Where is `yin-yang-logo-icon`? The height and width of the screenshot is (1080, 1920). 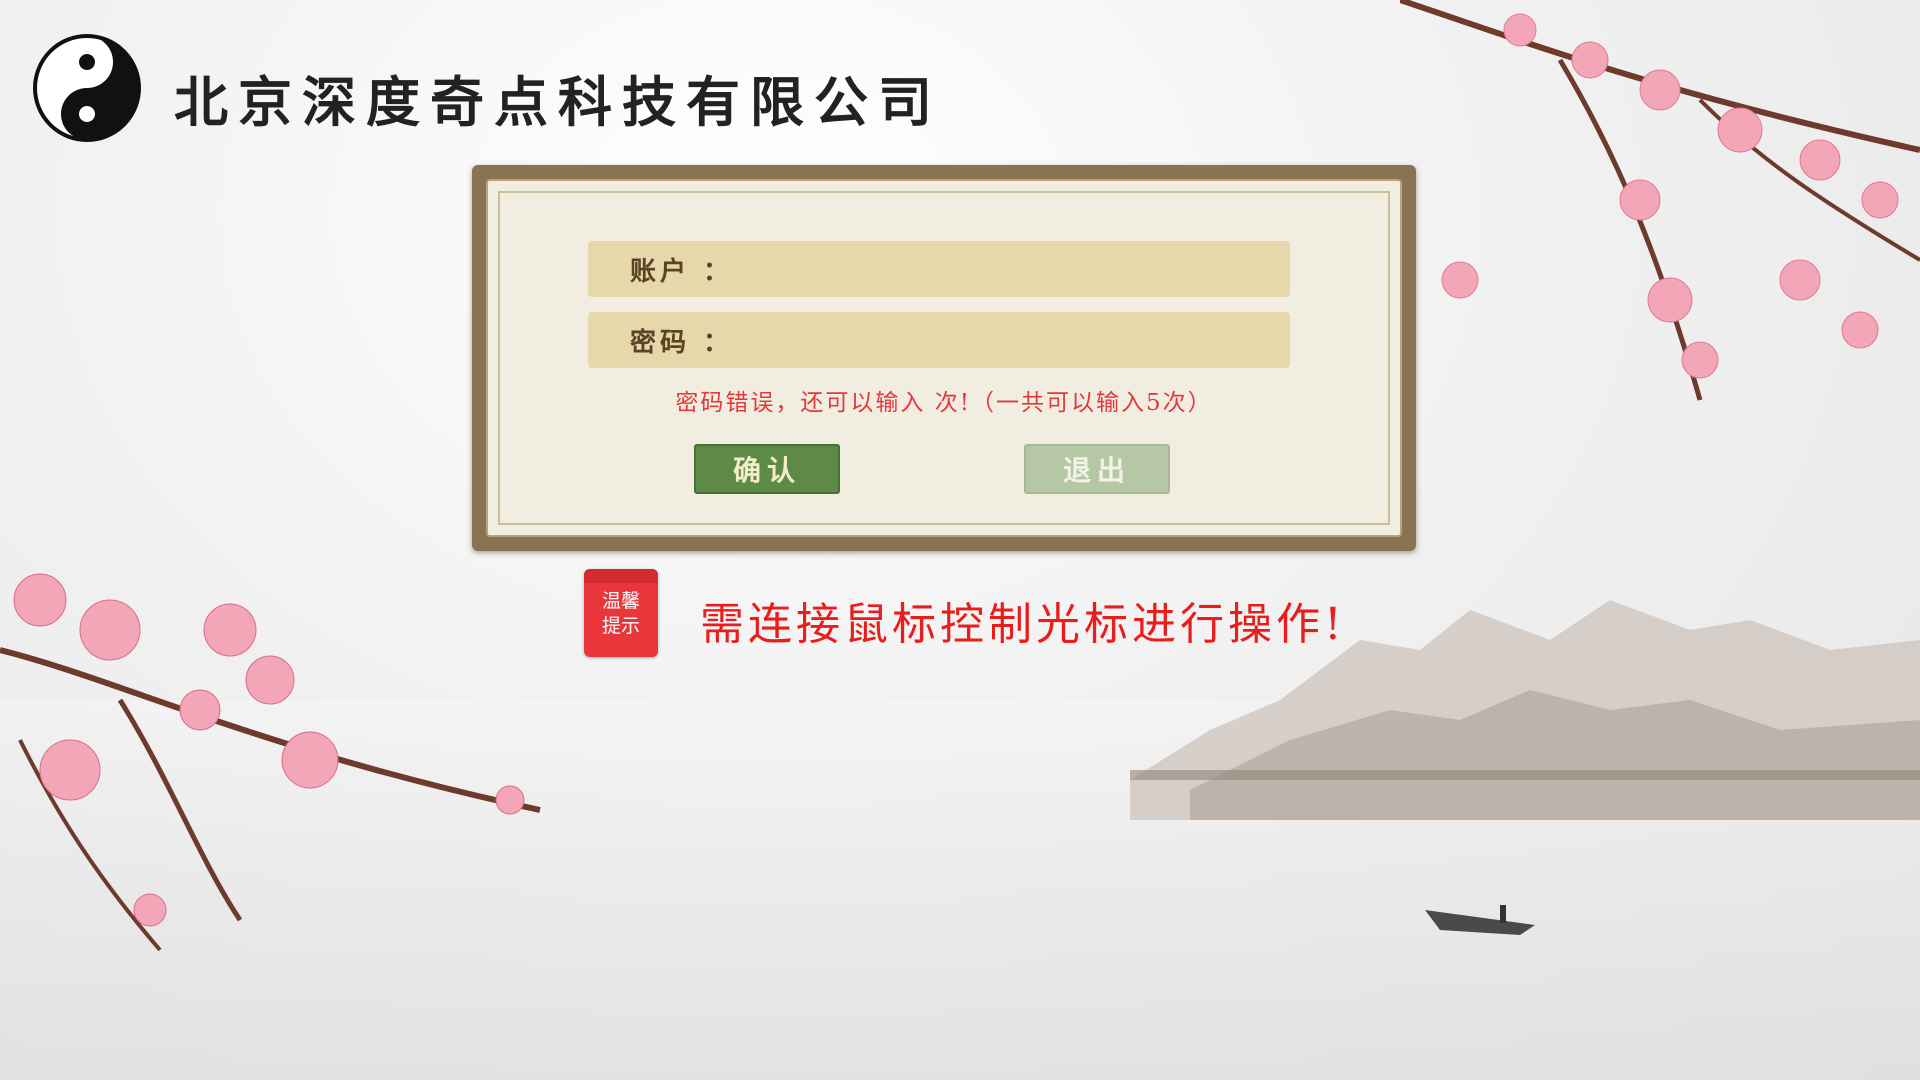
yin-yang-logo-icon is located at coordinates (87, 88).